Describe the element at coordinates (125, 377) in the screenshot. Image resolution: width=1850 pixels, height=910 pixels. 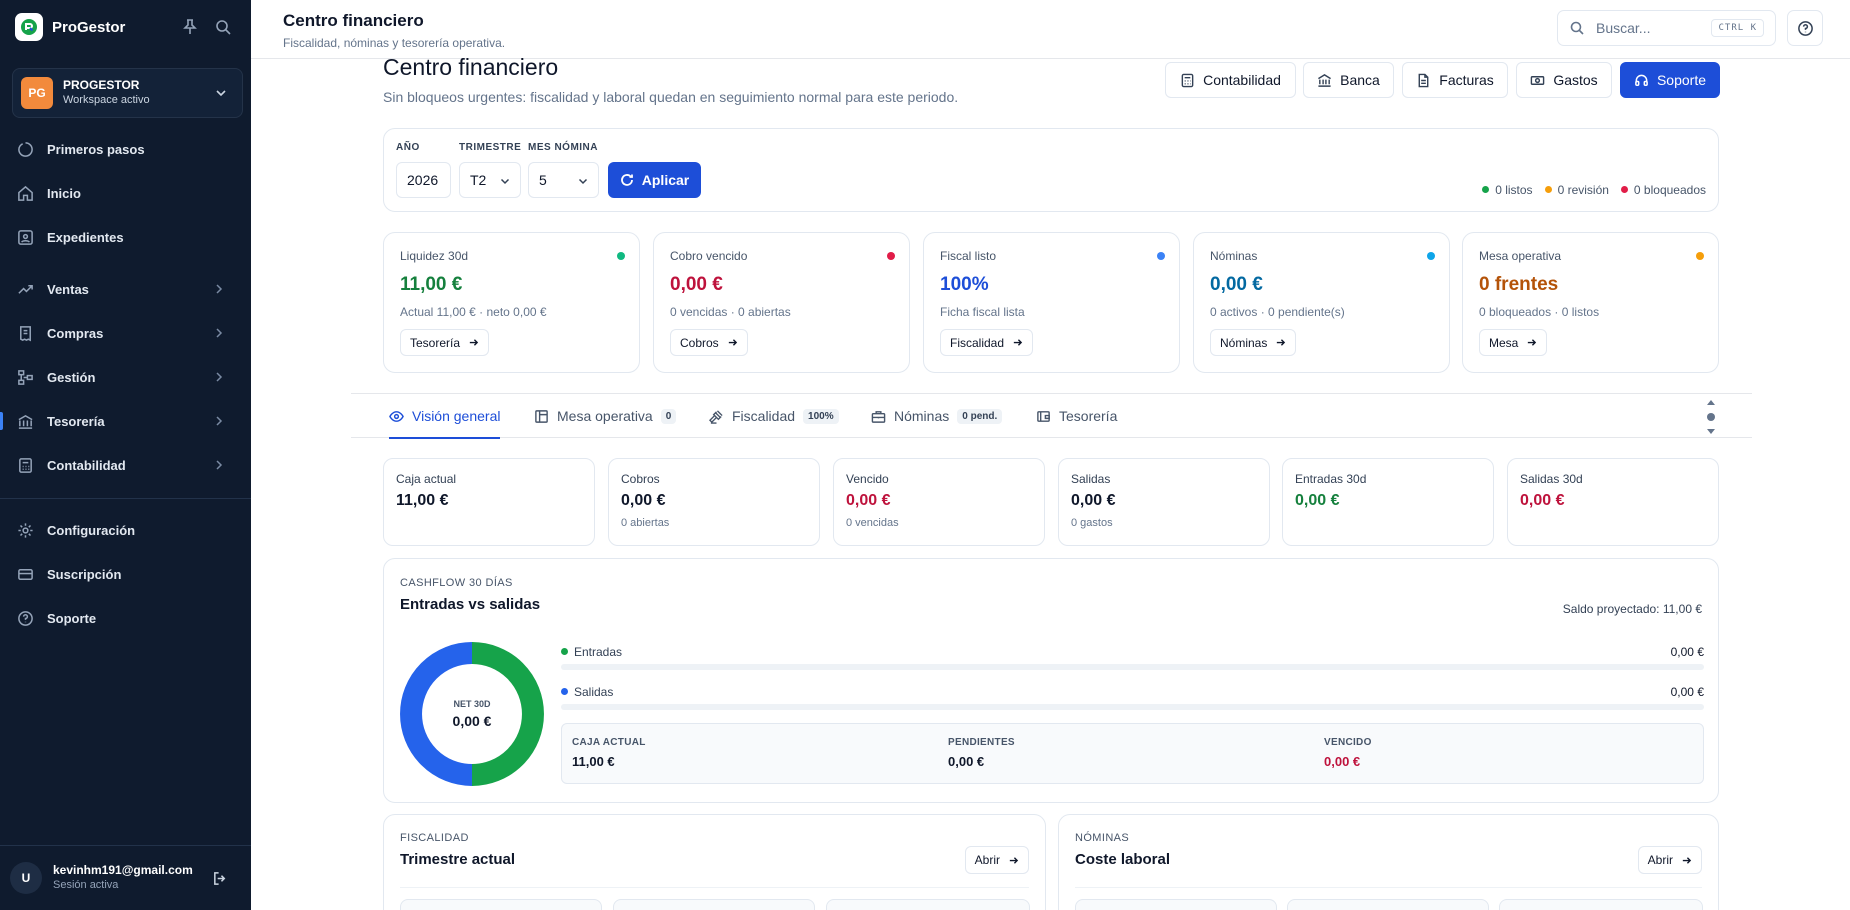
I see `sidebar-item-gestion: Gestión` at that location.